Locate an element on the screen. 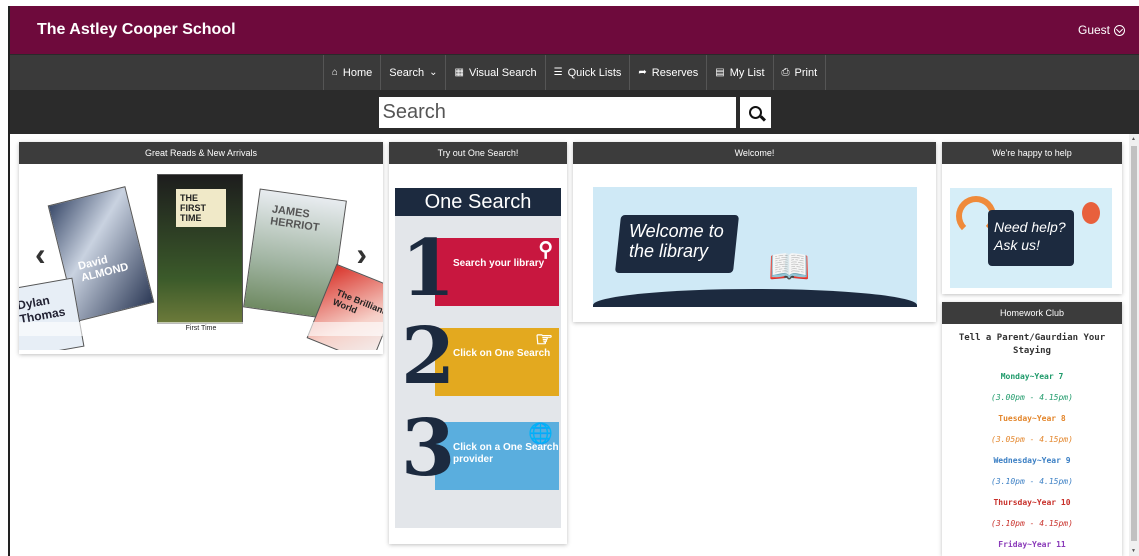 This screenshot has width=1139, height=556. nav-search: Search ⌄ is located at coordinates (412, 72).